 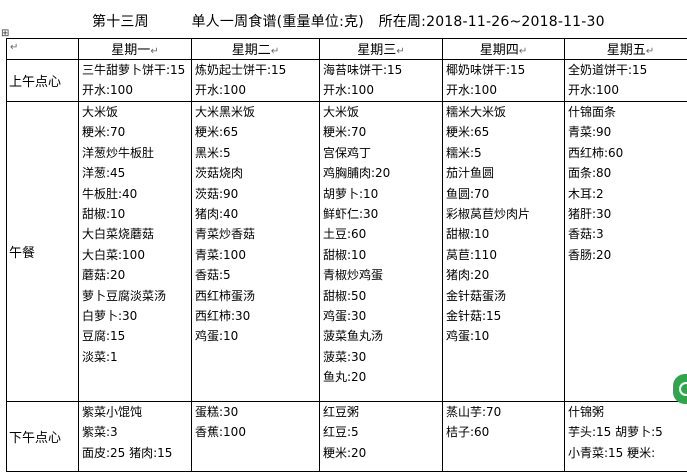 What do you see at coordinates (217, 213) in the screenshot?
I see `menu-line: 猪肉:40` at bounding box center [217, 213].